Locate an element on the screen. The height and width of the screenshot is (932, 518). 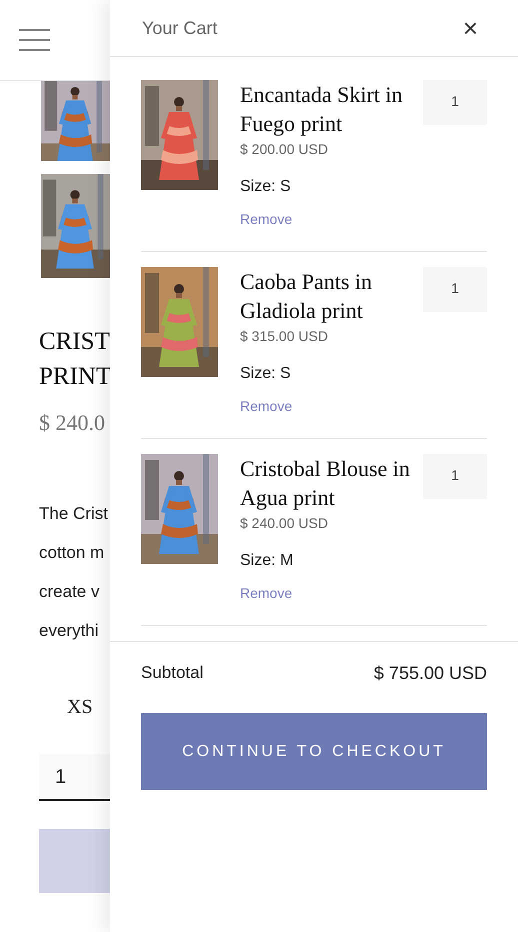
description-text: create v is located at coordinates (69, 592).